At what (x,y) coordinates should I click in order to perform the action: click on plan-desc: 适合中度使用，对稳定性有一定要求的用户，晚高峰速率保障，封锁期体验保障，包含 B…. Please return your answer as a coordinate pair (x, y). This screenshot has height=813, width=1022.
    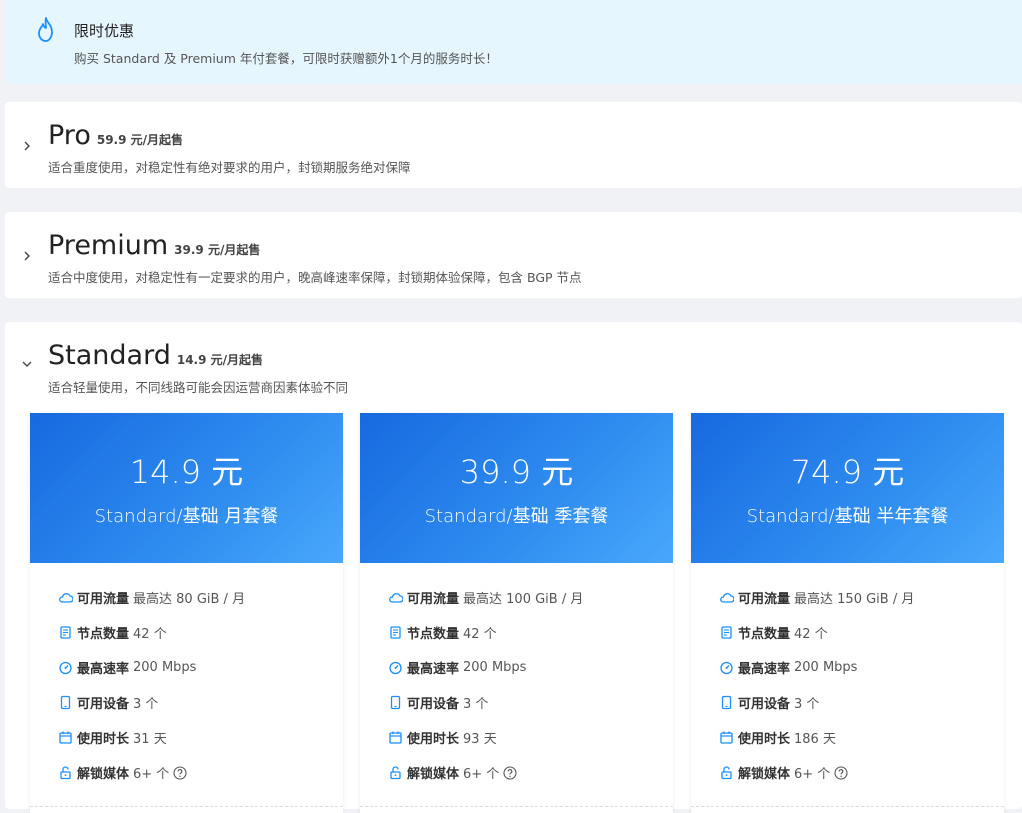
    Looking at the image, I should click on (315, 277).